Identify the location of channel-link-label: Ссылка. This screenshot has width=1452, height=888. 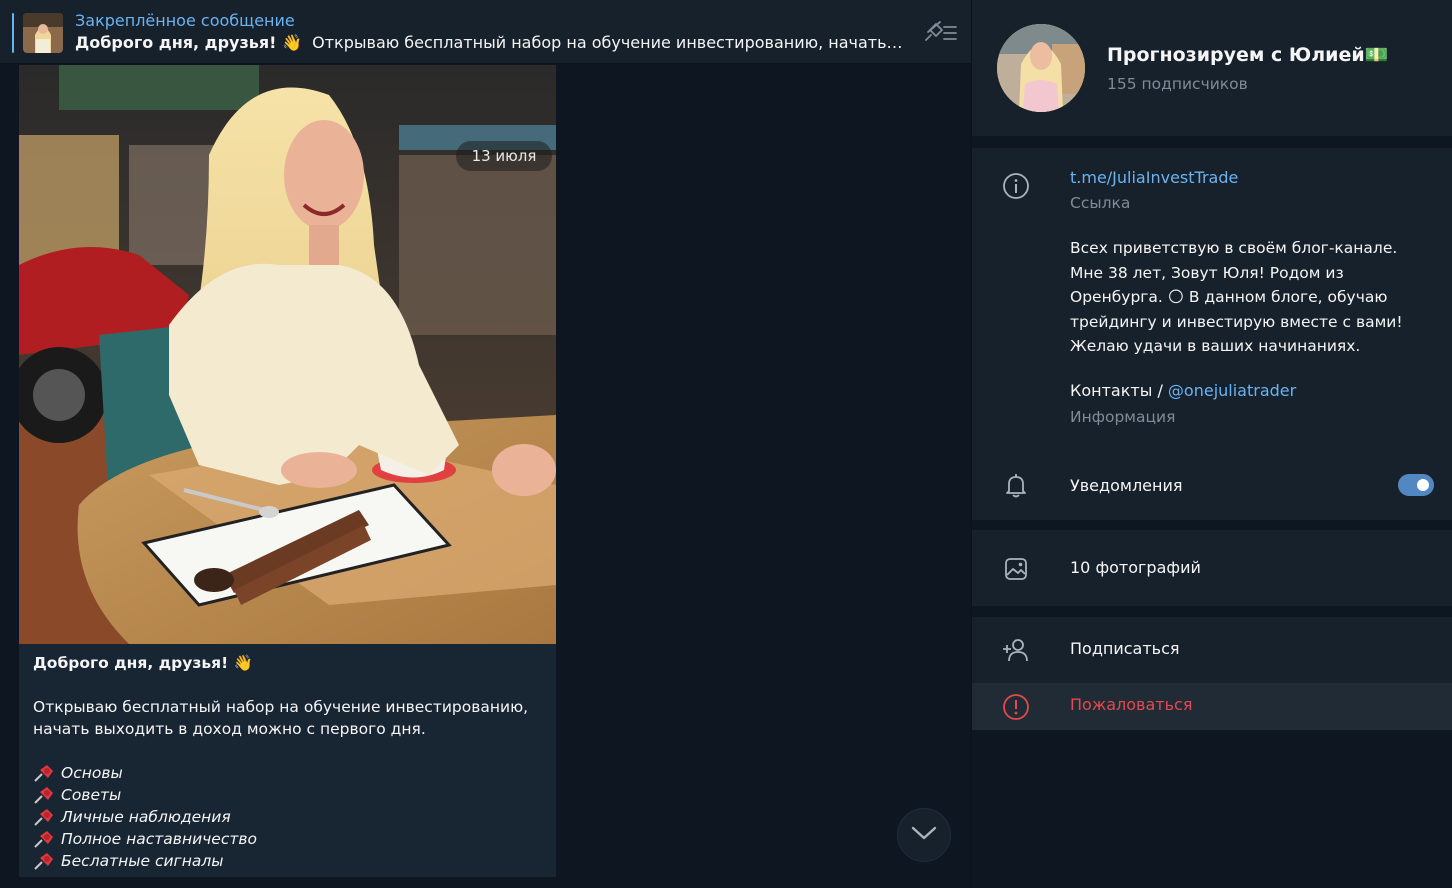
(1100, 203).